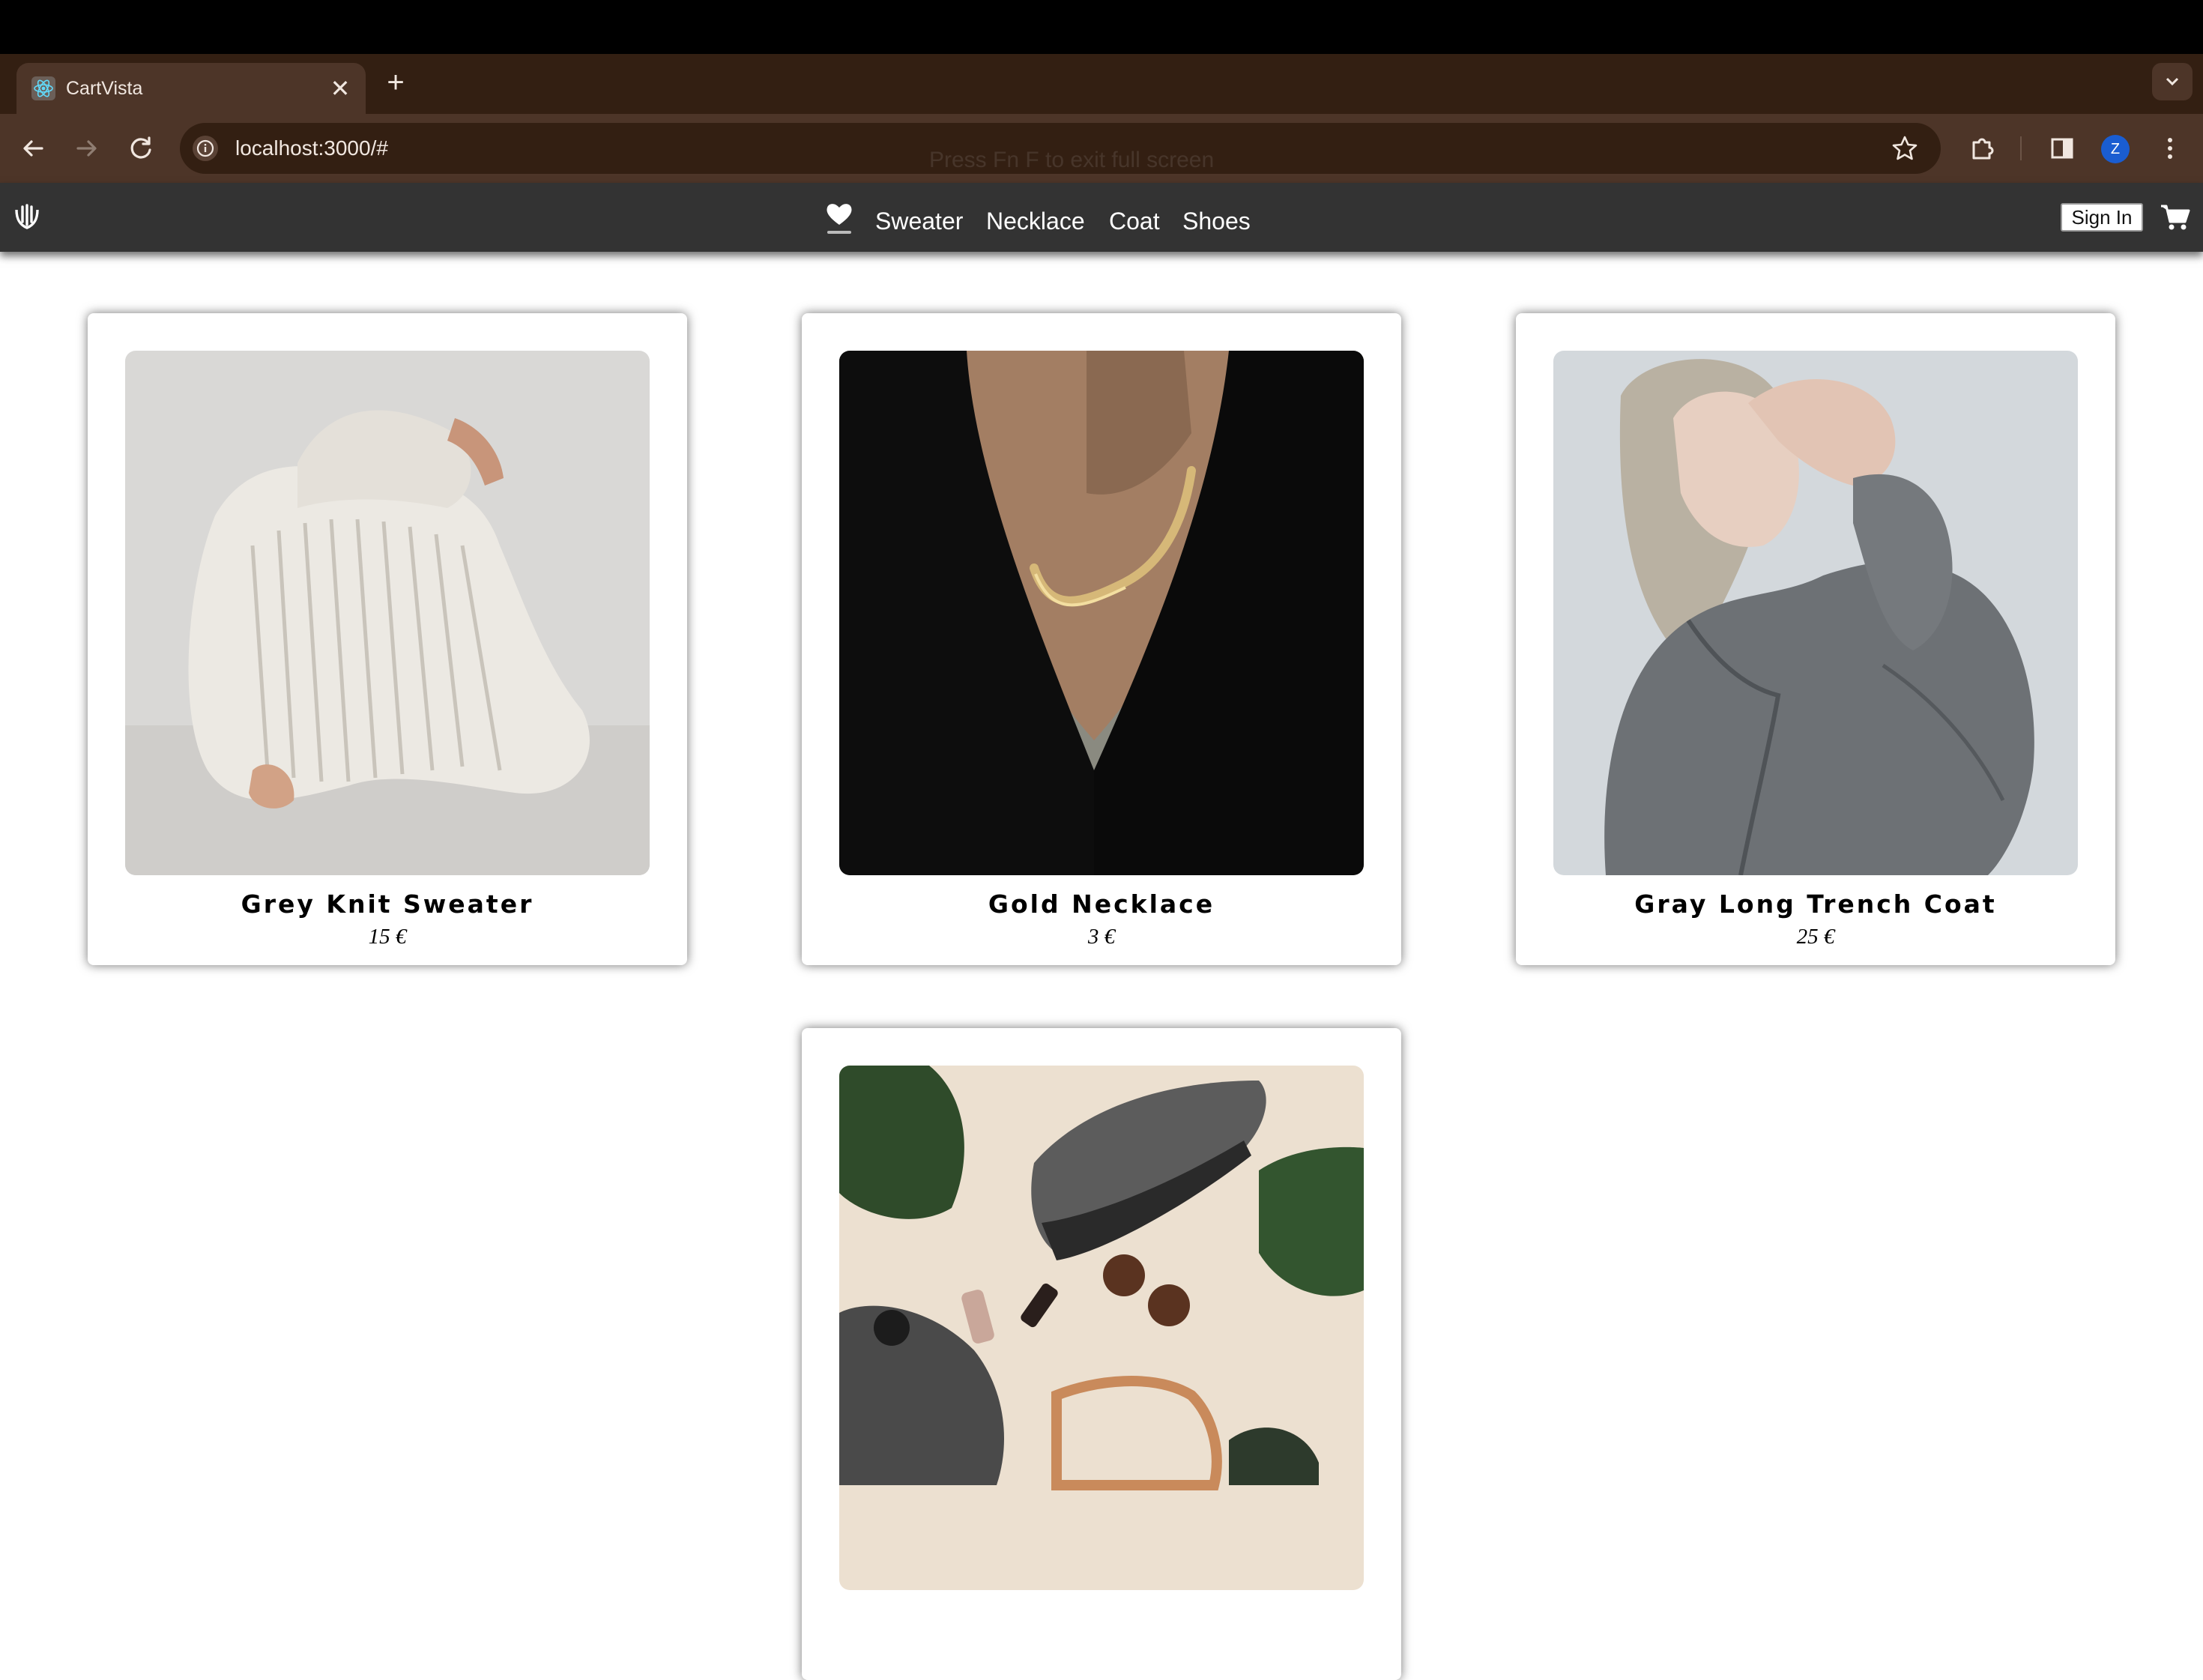 The height and width of the screenshot is (1680, 2203). What do you see at coordinates (104, 88) in the screenshot?
I see `tab-title: CartVista` at bounding box center [104, 88].